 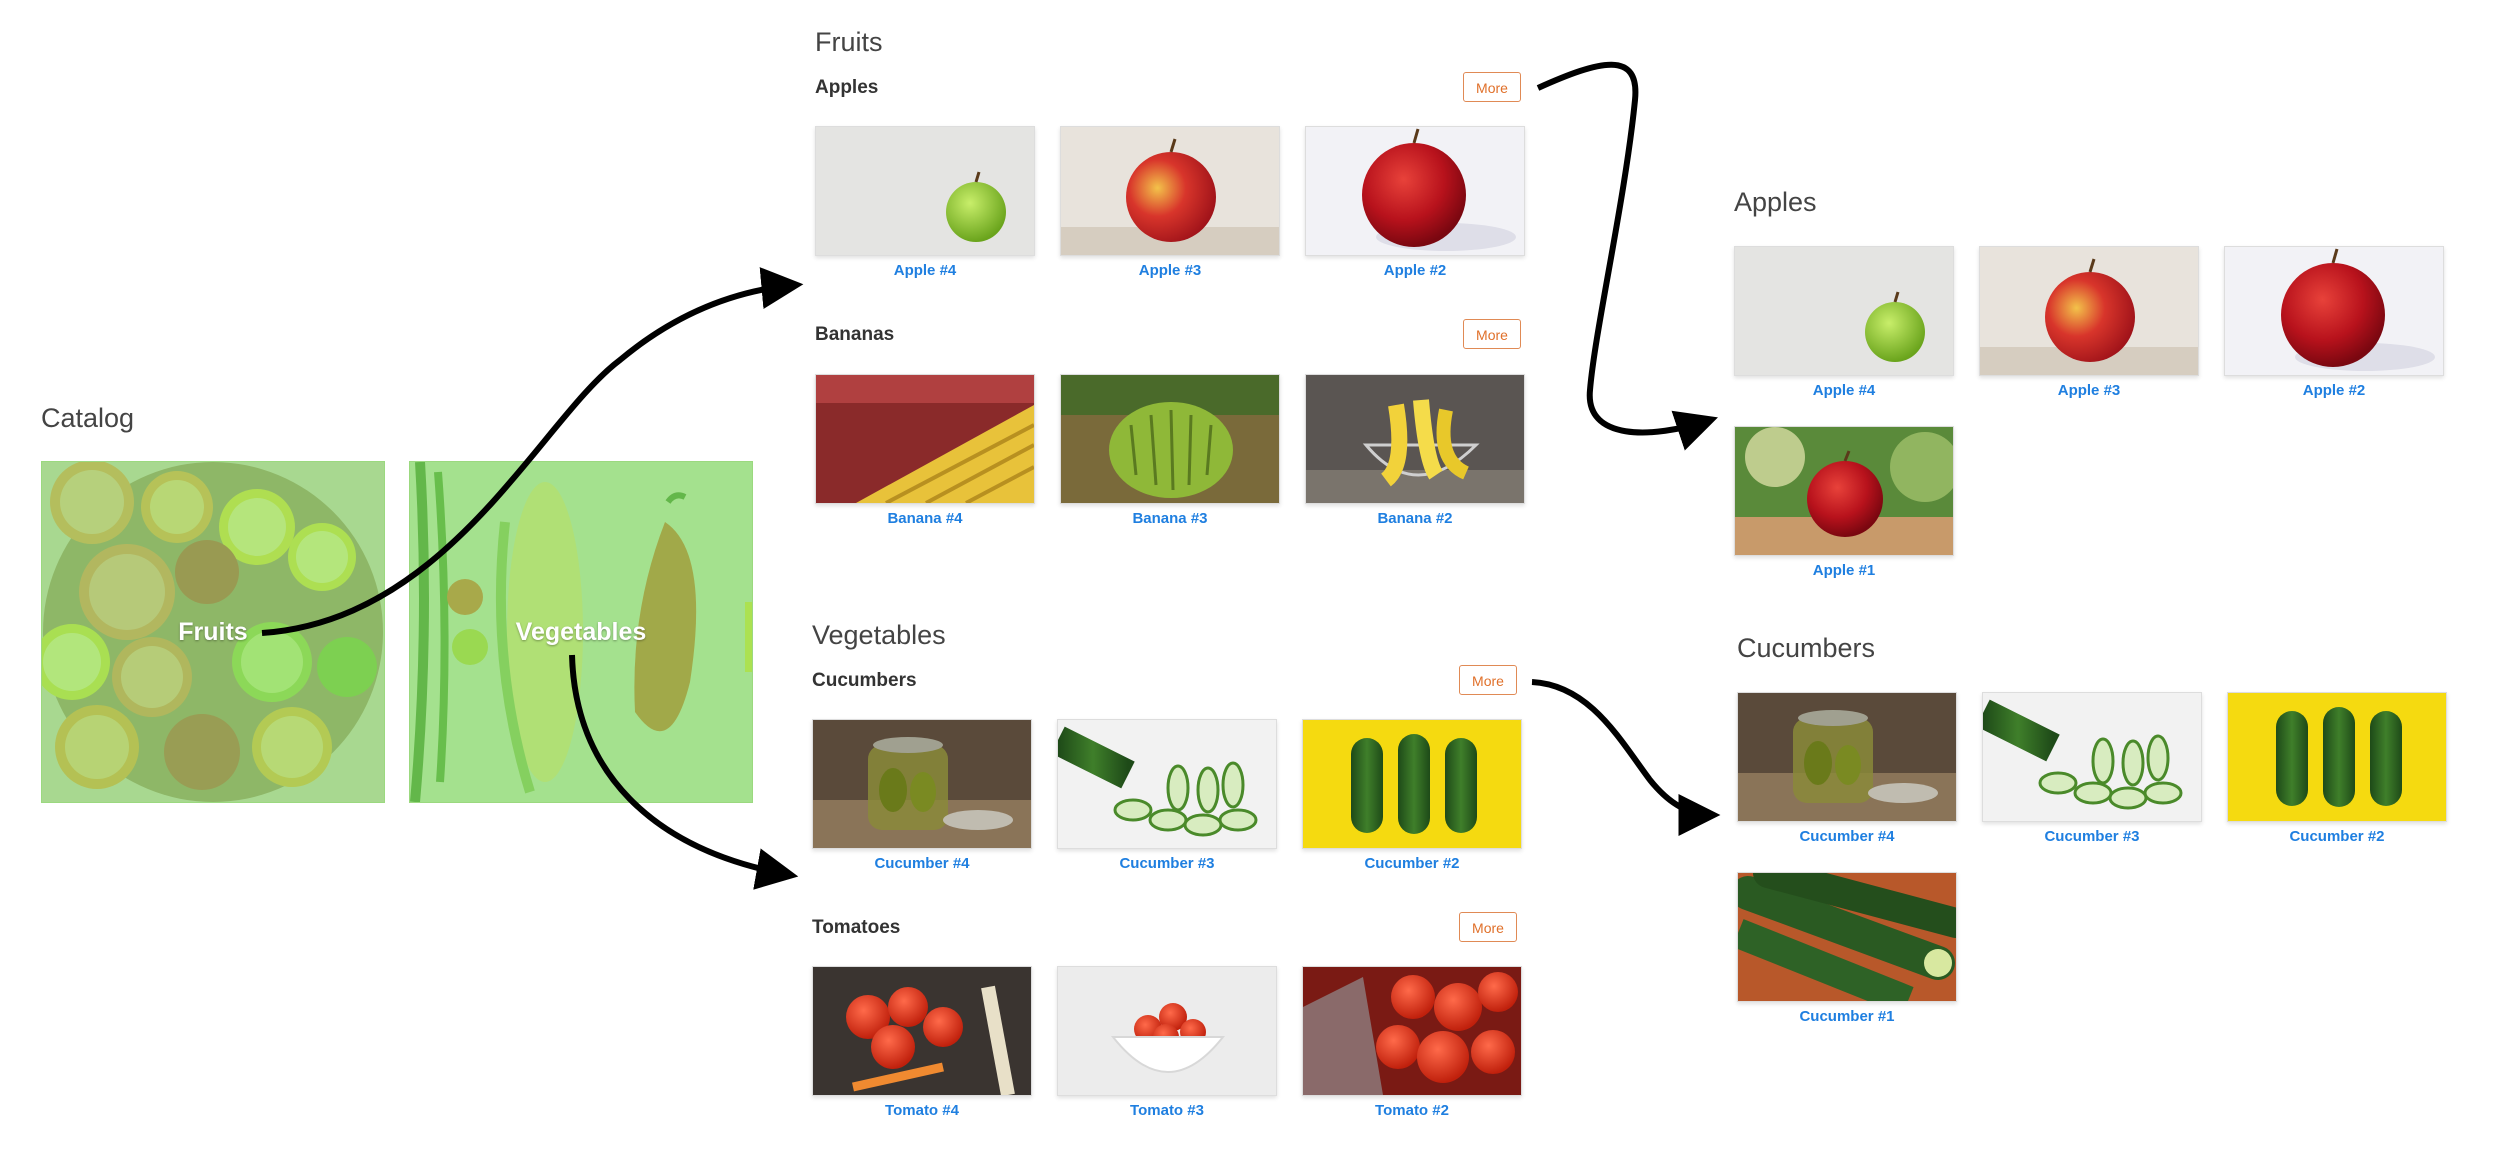 I want to click on tomato-3-caption: Tomato #3, so click(x=1167, y=1110).